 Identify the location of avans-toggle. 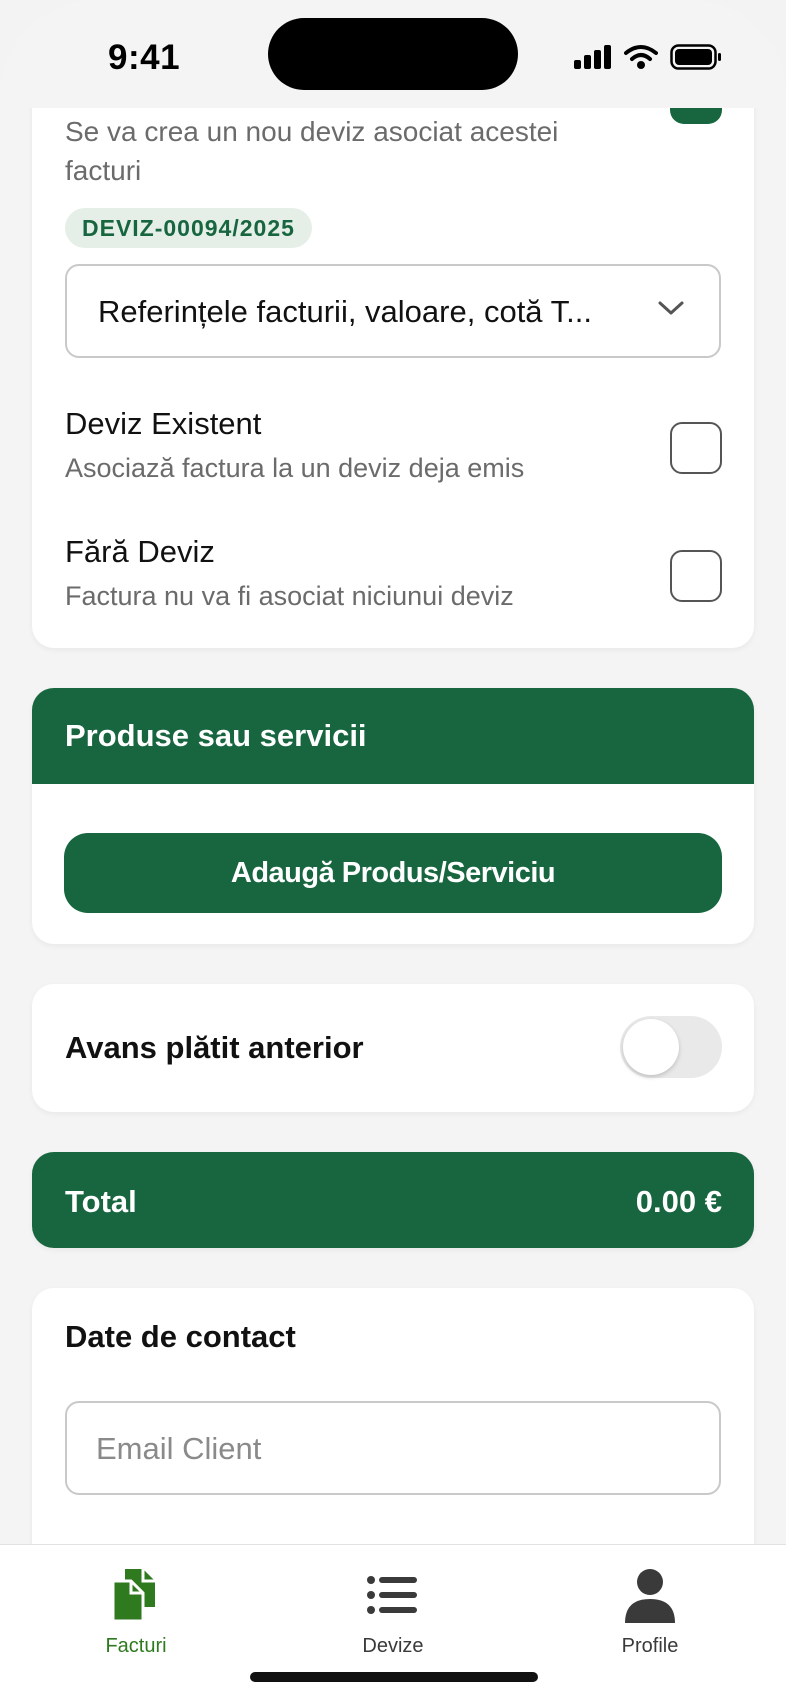
(671, 1047).